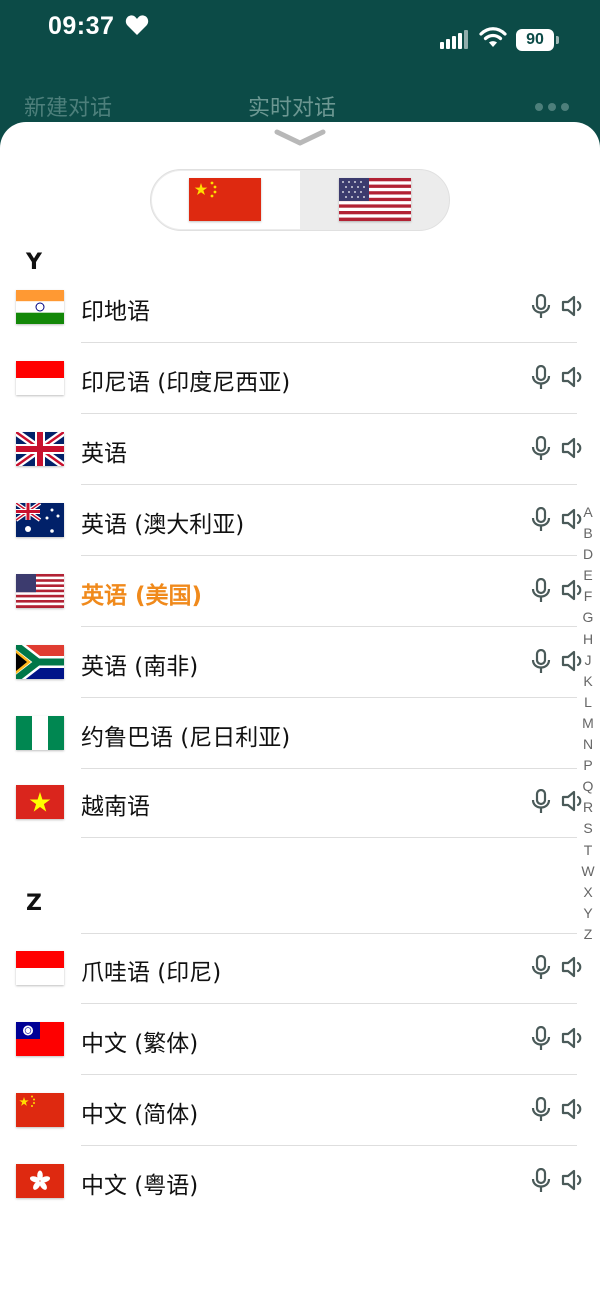 The width and height of the screenshot is (600, 1298). I want to click on language-row-english-australia: 英语 (澳大利亚), so click(300, 520).